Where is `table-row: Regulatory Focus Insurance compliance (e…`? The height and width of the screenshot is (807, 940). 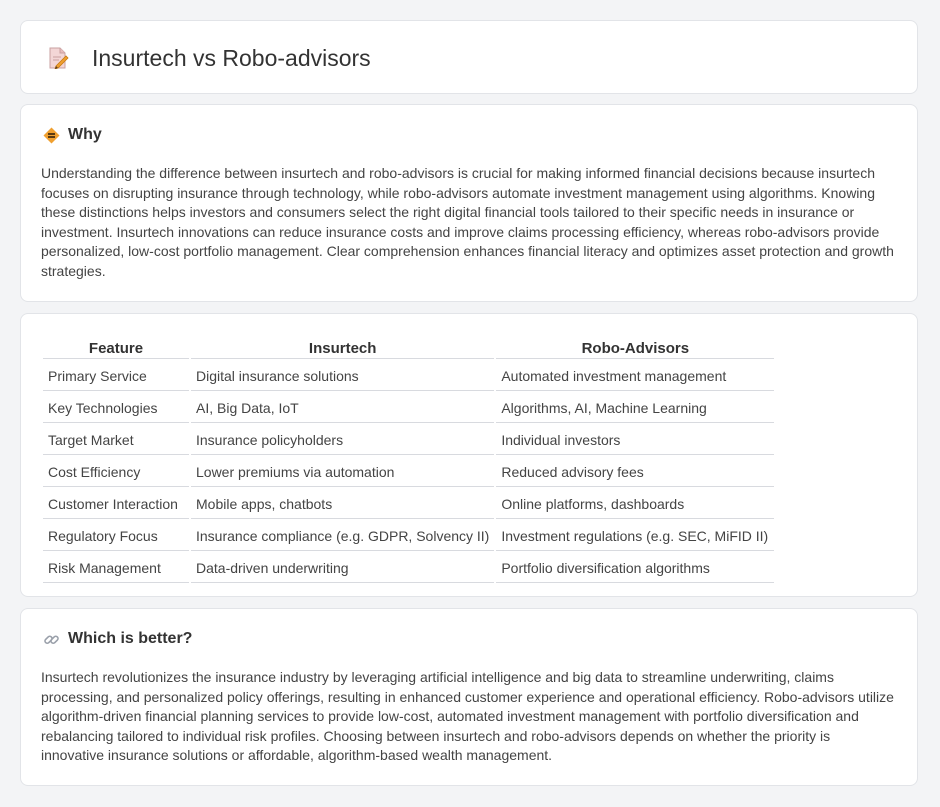
table-row: Regulatory Focus Insurance compliance (e… is located at coordinates (409, 536).